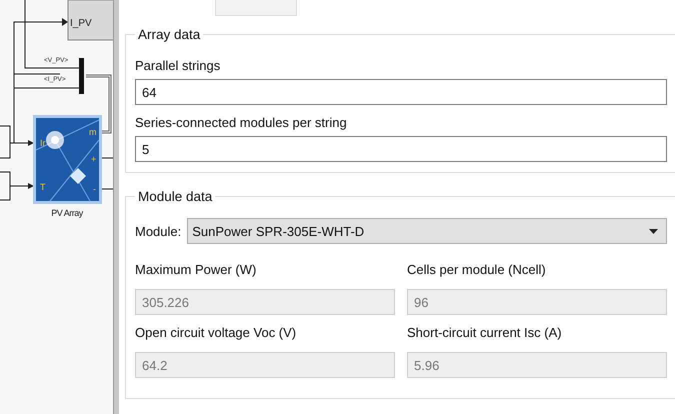 Image resolution: width=675 pixels, height=414 pixels. What do you see at coordinates (427, 231) in the screenshot?
I see `module-dropdown: SunPower SPR-305E-WHT-D` at bounding box center [427, 231].